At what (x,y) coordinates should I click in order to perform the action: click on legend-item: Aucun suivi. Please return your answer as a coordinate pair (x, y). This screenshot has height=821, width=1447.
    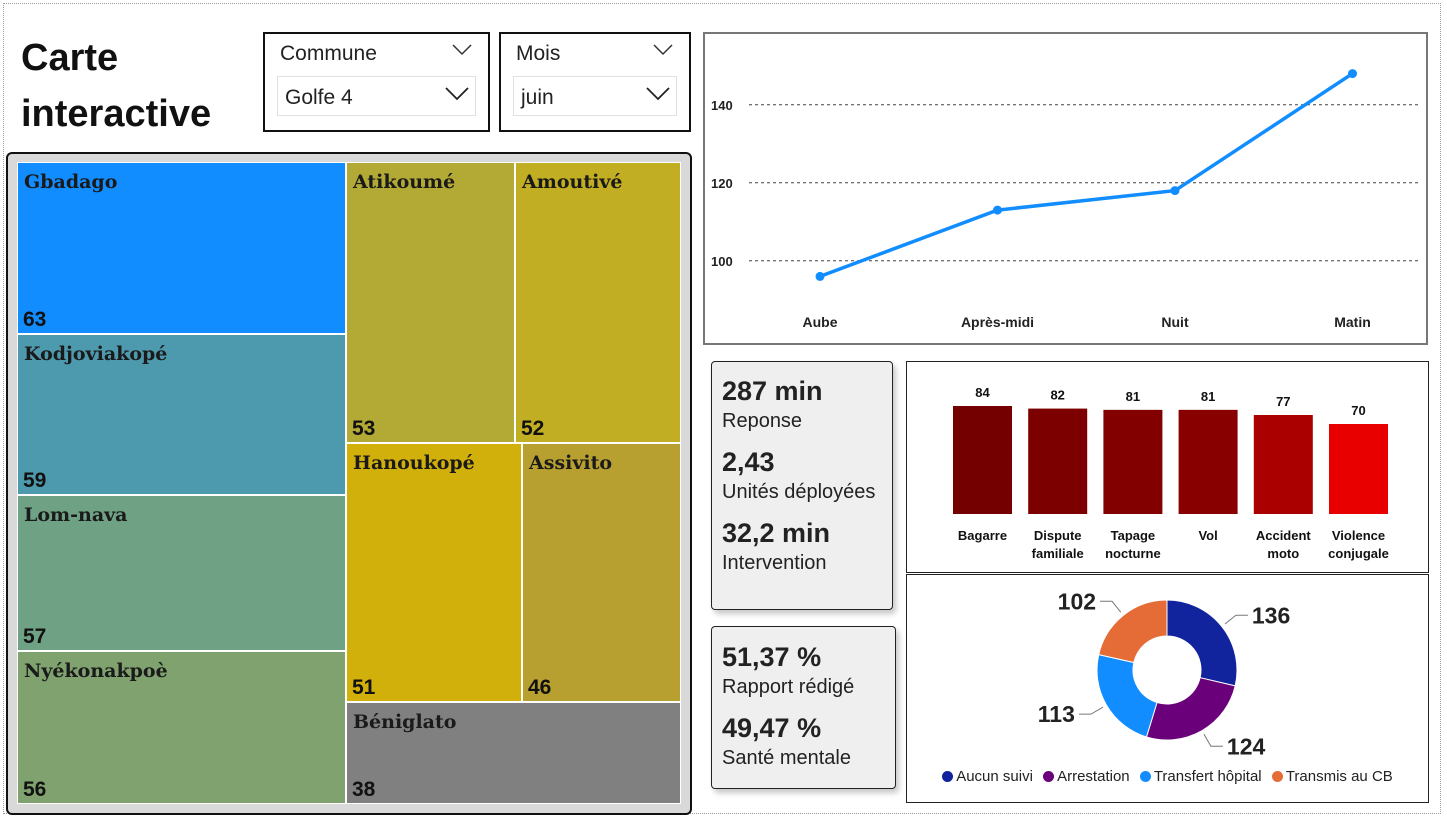
    Looking at the image, I should click on (987, 776).